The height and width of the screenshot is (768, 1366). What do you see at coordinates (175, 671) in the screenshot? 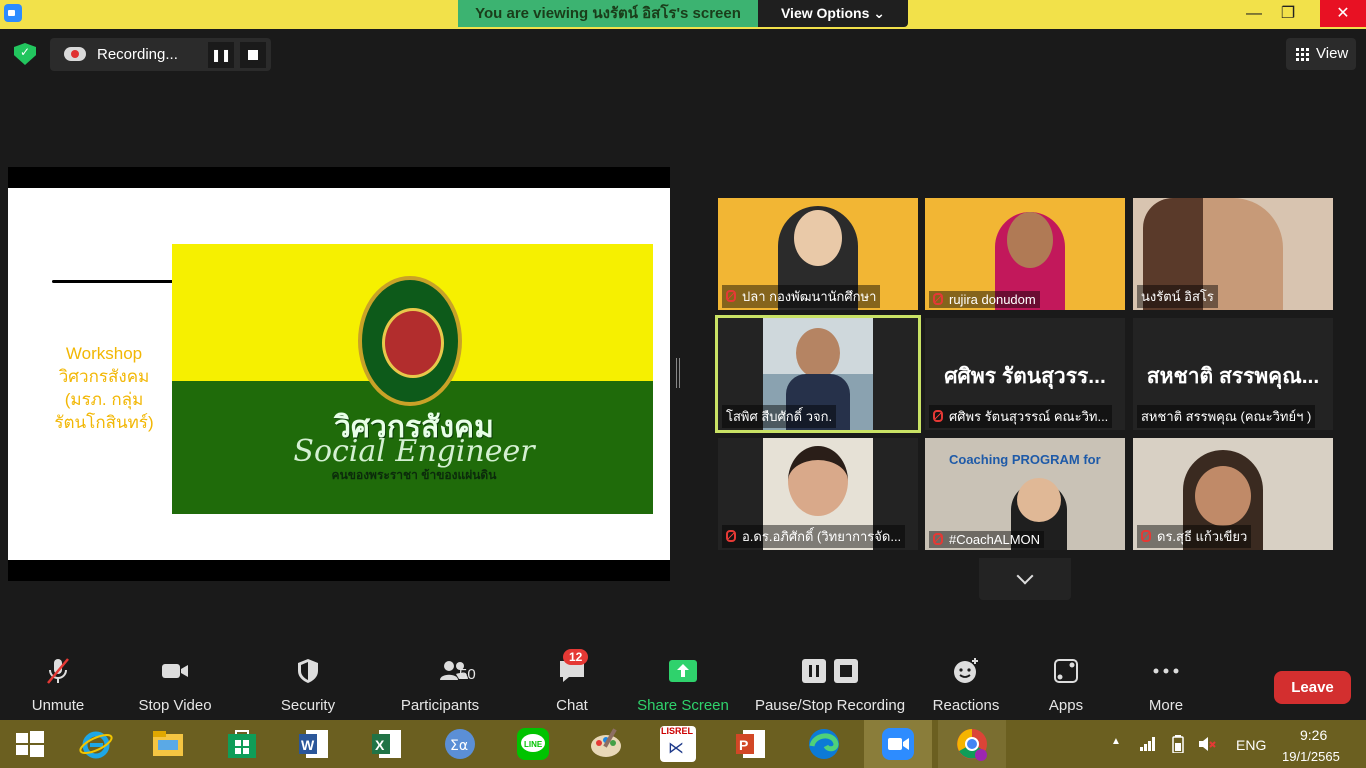
I see `video-camera-icon` at bounding box center [175, 671].